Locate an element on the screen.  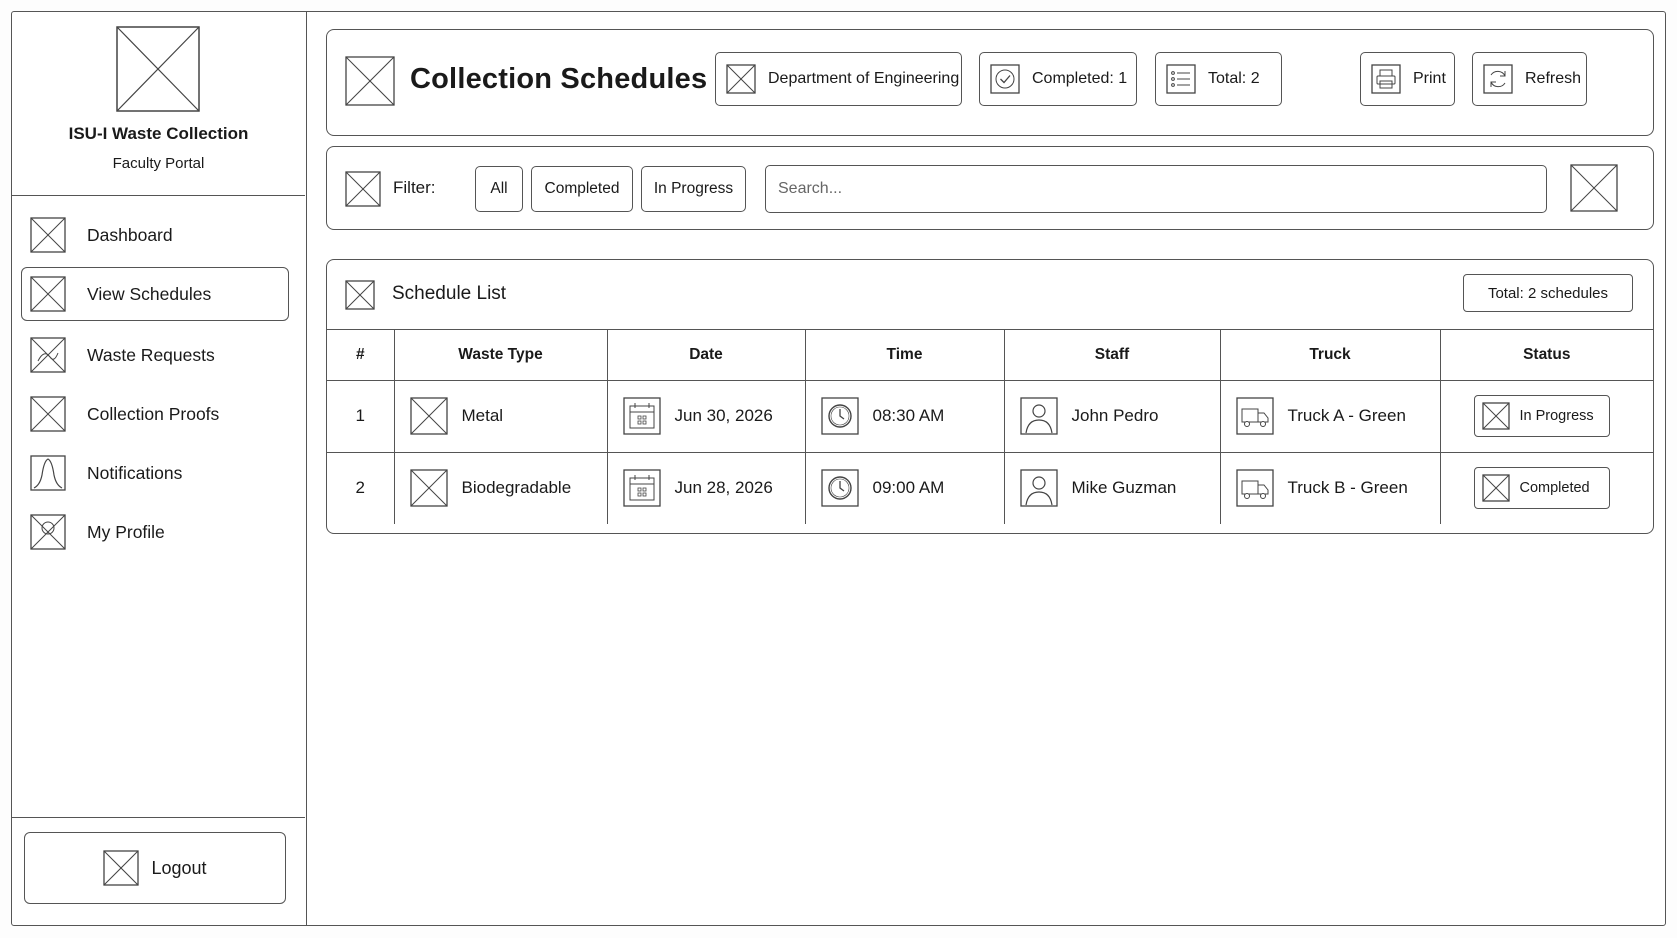
status-badge: Completed is located at coordinates (1541, 488).